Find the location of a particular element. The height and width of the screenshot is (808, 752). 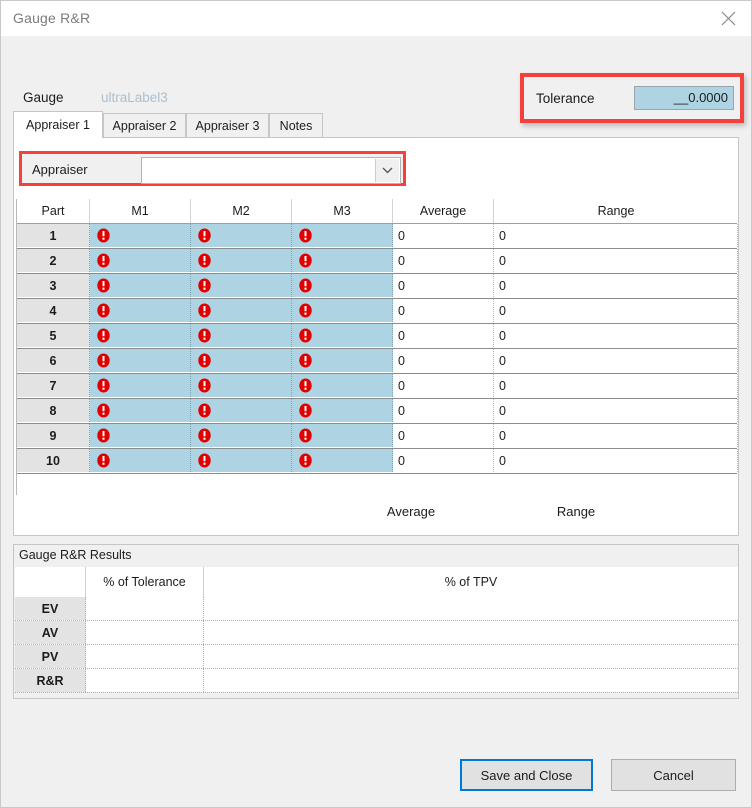

table-row: 8 00 is located at coordinates (377, 411).